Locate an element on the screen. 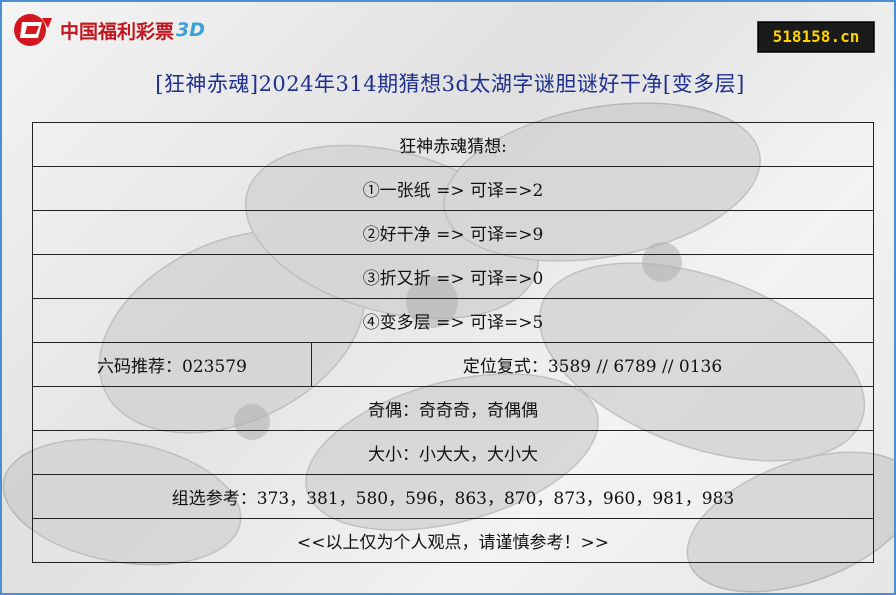  site-badge: 518158.cn is located at coordinates (816, 37).